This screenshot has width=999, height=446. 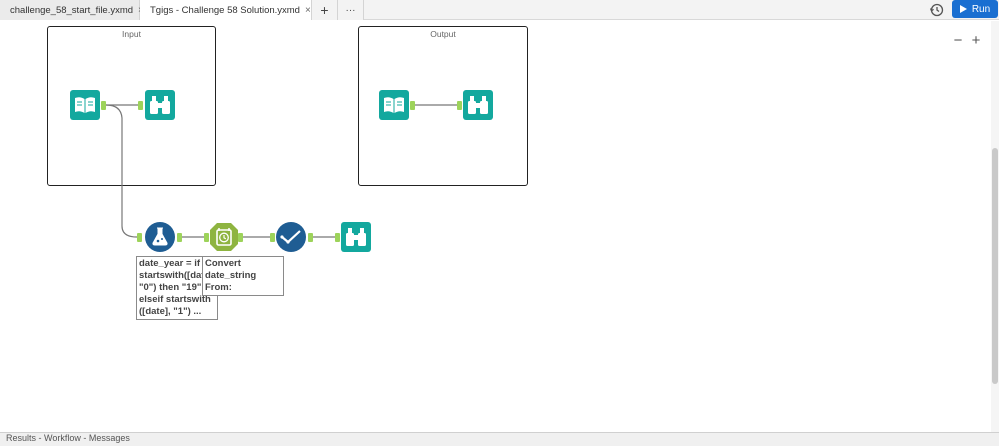 What do you see at coordinates (291, 237) in the screenshot?
I see `checkmark-icon` at bounding box center [291, 237].